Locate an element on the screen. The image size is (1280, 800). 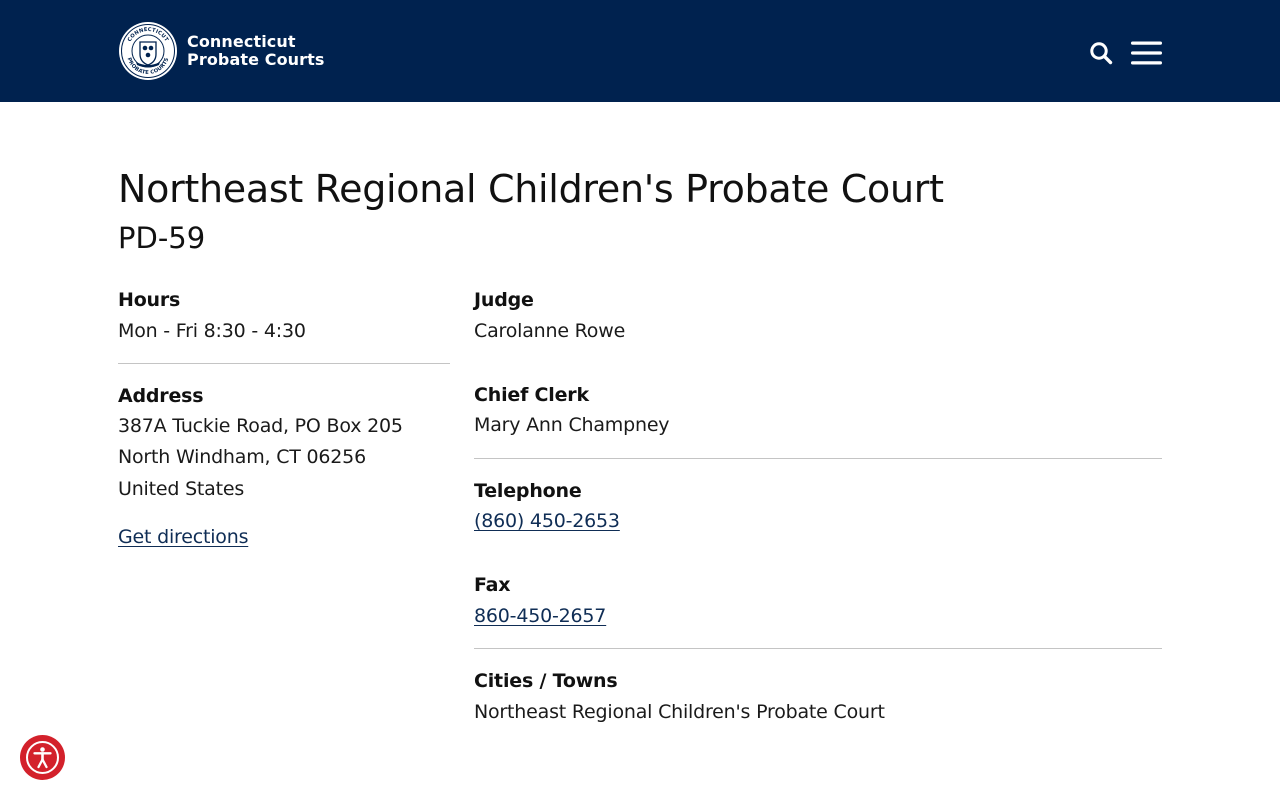
hamburger-menu-icon is located at coordinates (1146, 53).